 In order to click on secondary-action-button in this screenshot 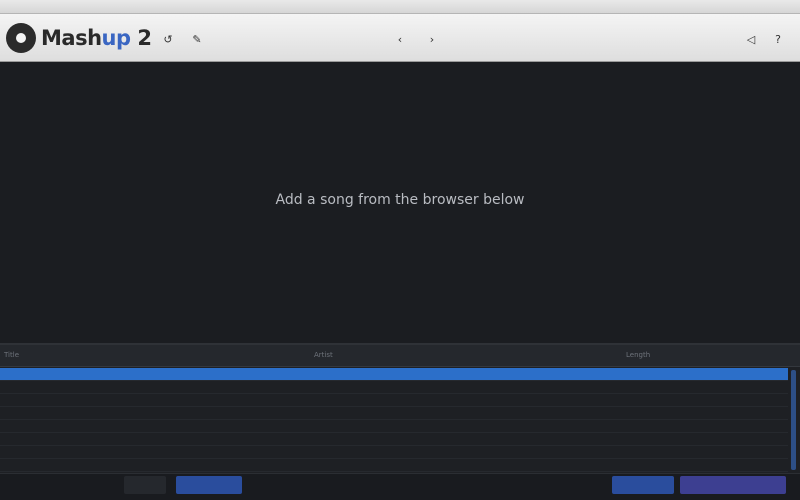, I will do `click(733, 485)`.